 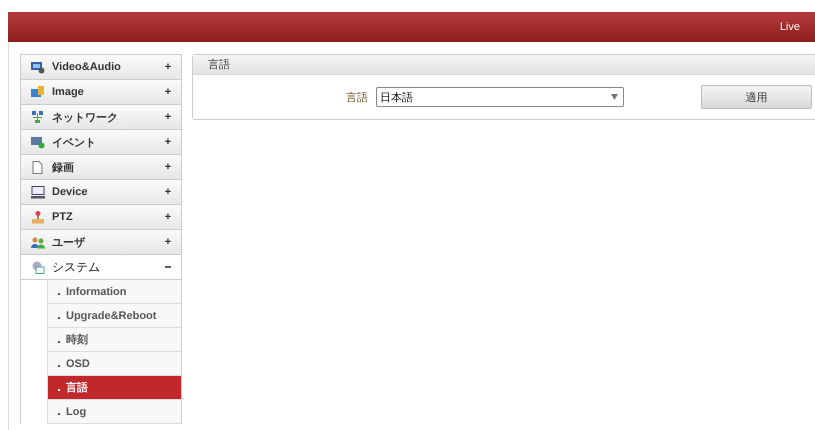 I want to click on submenu-item: Information, so click(x=114, y=292).